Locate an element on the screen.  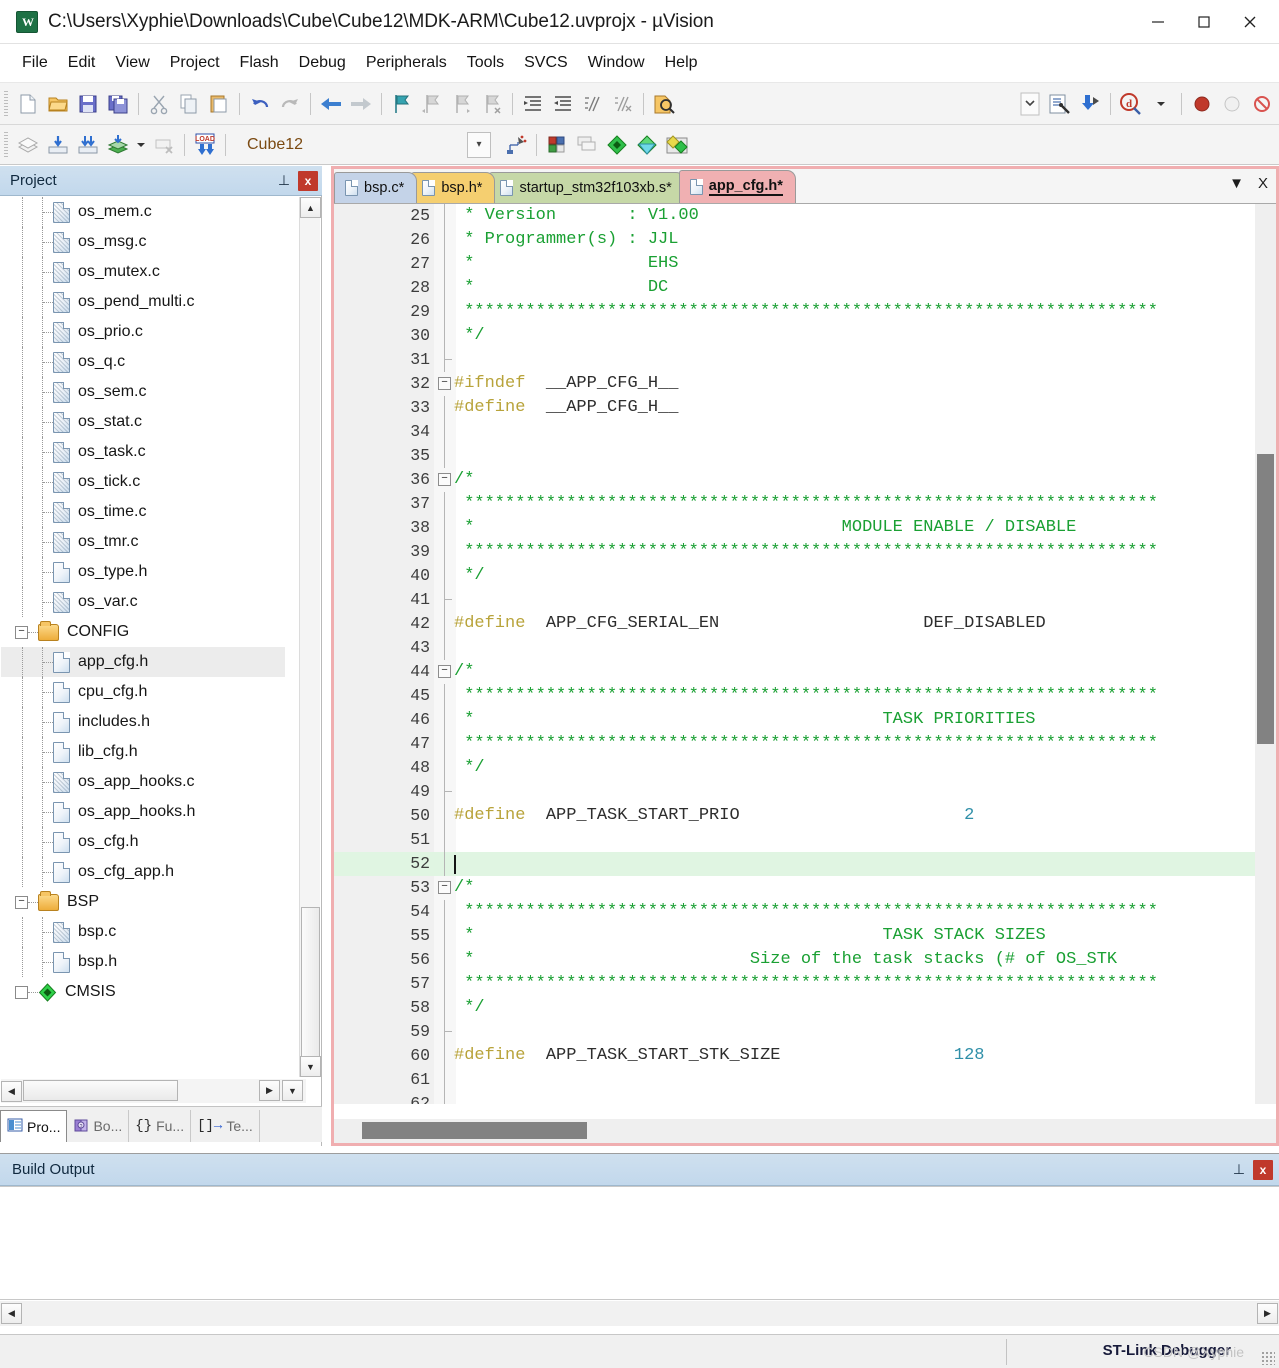
code-line-46: 46 * TASK PRIORITIES is located at coordinates (805, 720).